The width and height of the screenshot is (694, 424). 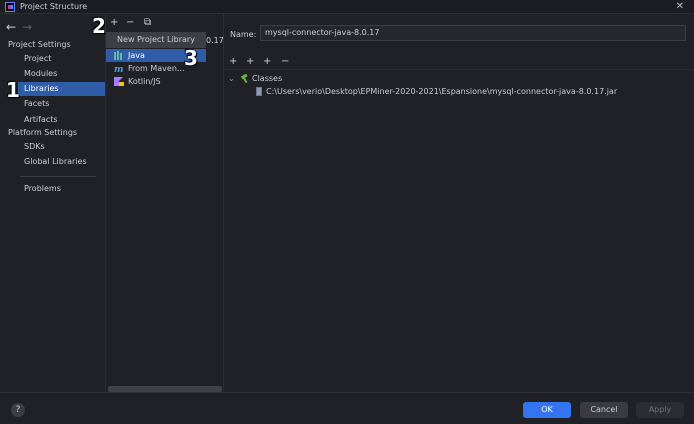 I want to click on section-platform-settings: Platform Settings, so click(x=43, y=132).